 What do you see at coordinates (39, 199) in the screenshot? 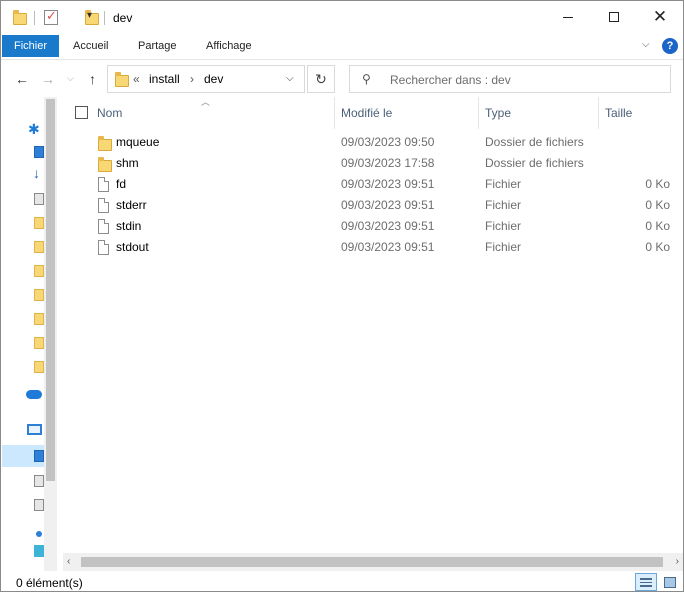
I see `documents-icon` at bounding box center [39, 199].